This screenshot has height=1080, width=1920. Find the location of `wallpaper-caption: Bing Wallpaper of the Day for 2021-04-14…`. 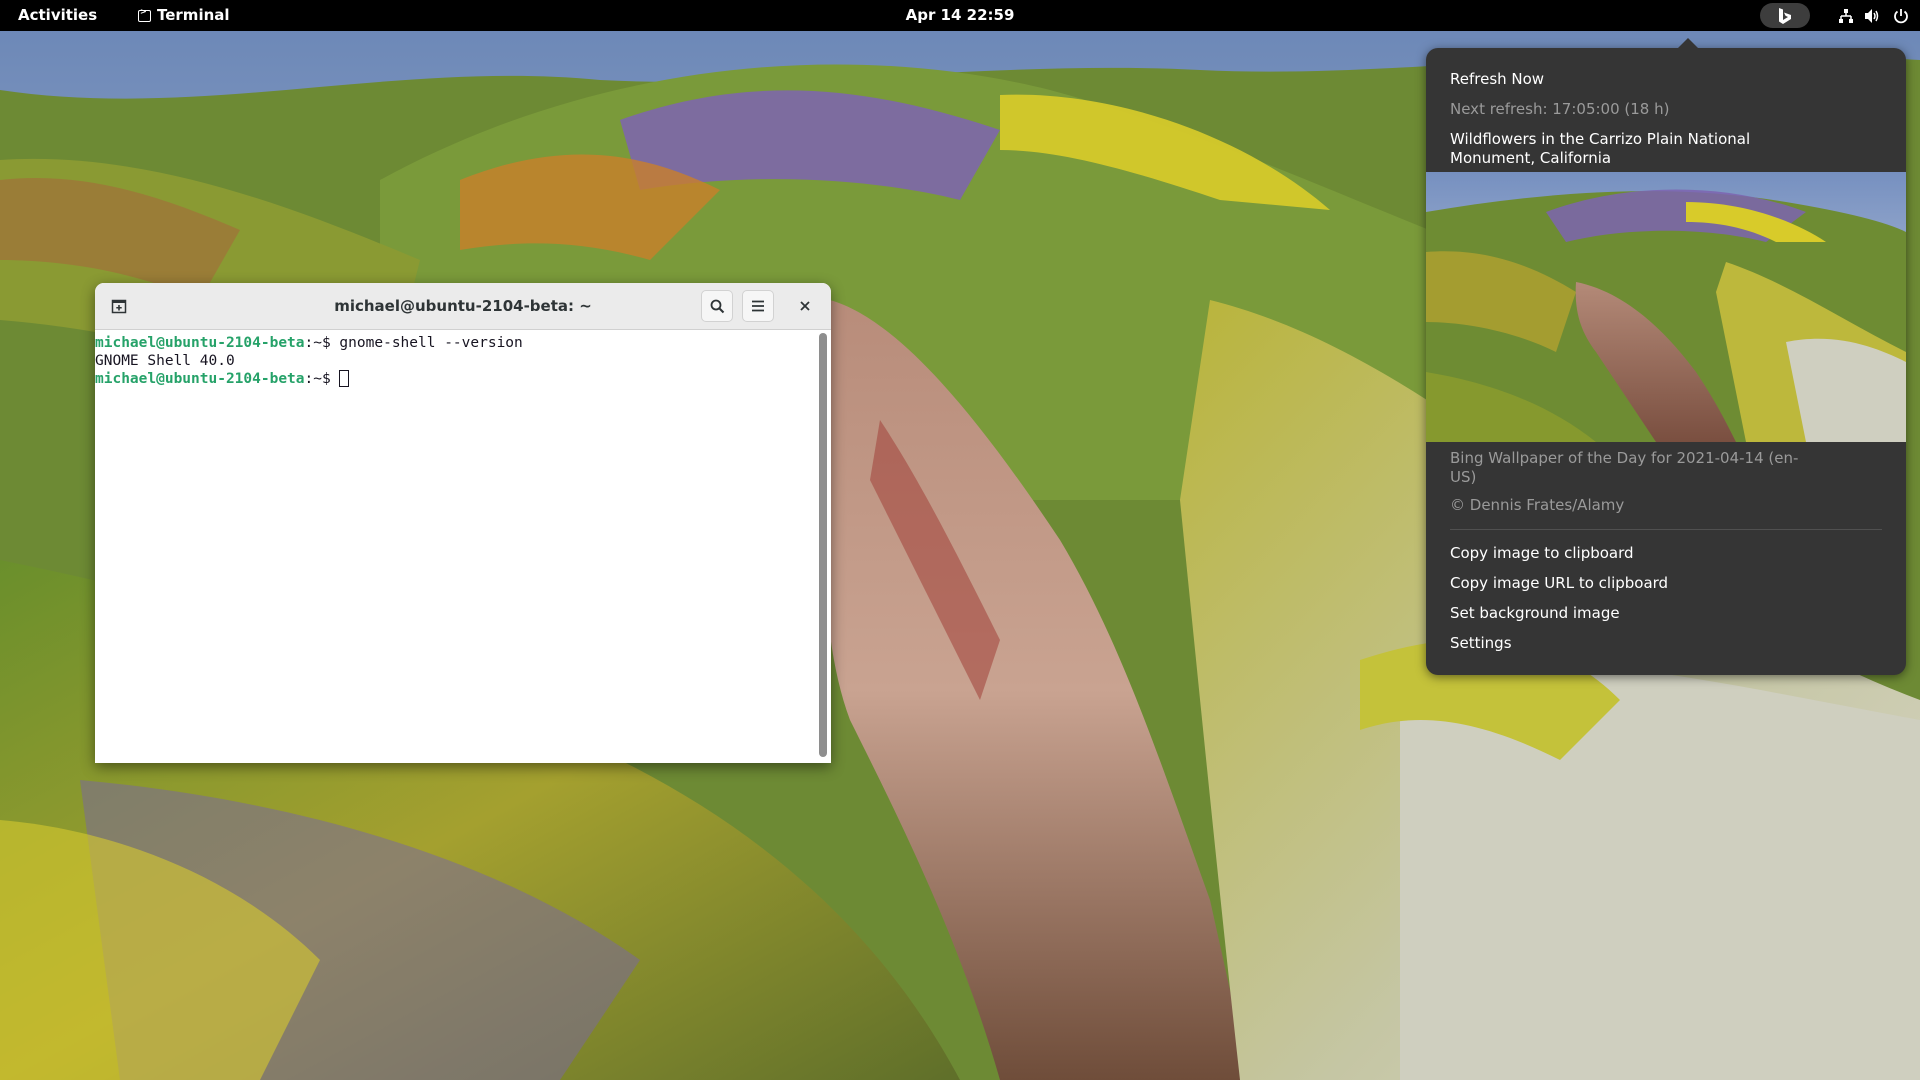

wallpaper-caption: Bing Wallpaper of the Day for 2021-04-14… is located at coordinates (1665, 468).